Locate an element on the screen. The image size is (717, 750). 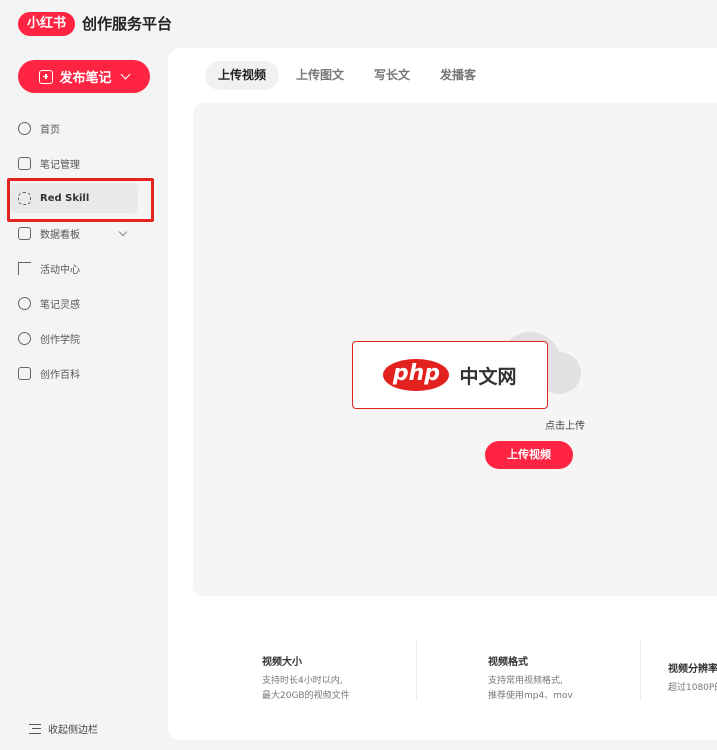
sidebar-item-label: 首页 is located at coordinates (50, 130).